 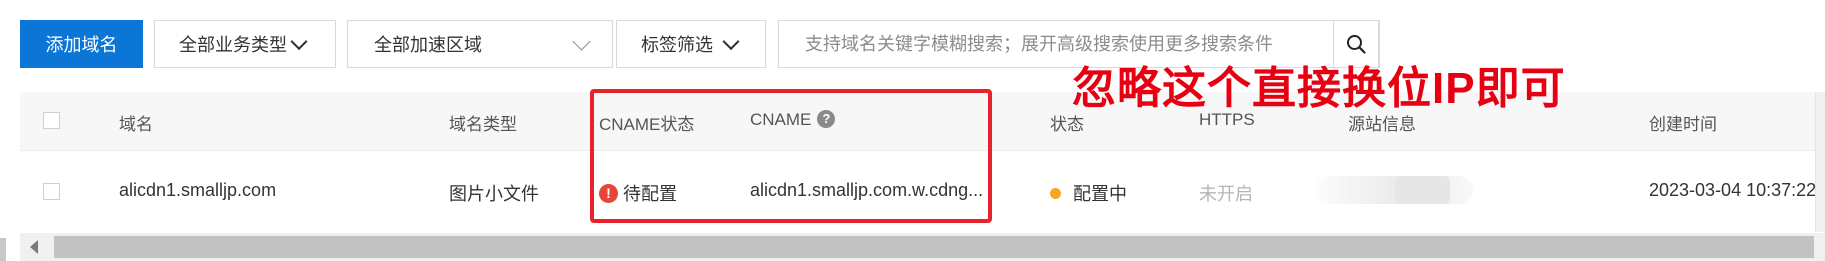 What do you see at coordinates (677, 45) in the screenshot?
I see `tag-filter-label: 标签筛选` at bounding box center [677, 45].